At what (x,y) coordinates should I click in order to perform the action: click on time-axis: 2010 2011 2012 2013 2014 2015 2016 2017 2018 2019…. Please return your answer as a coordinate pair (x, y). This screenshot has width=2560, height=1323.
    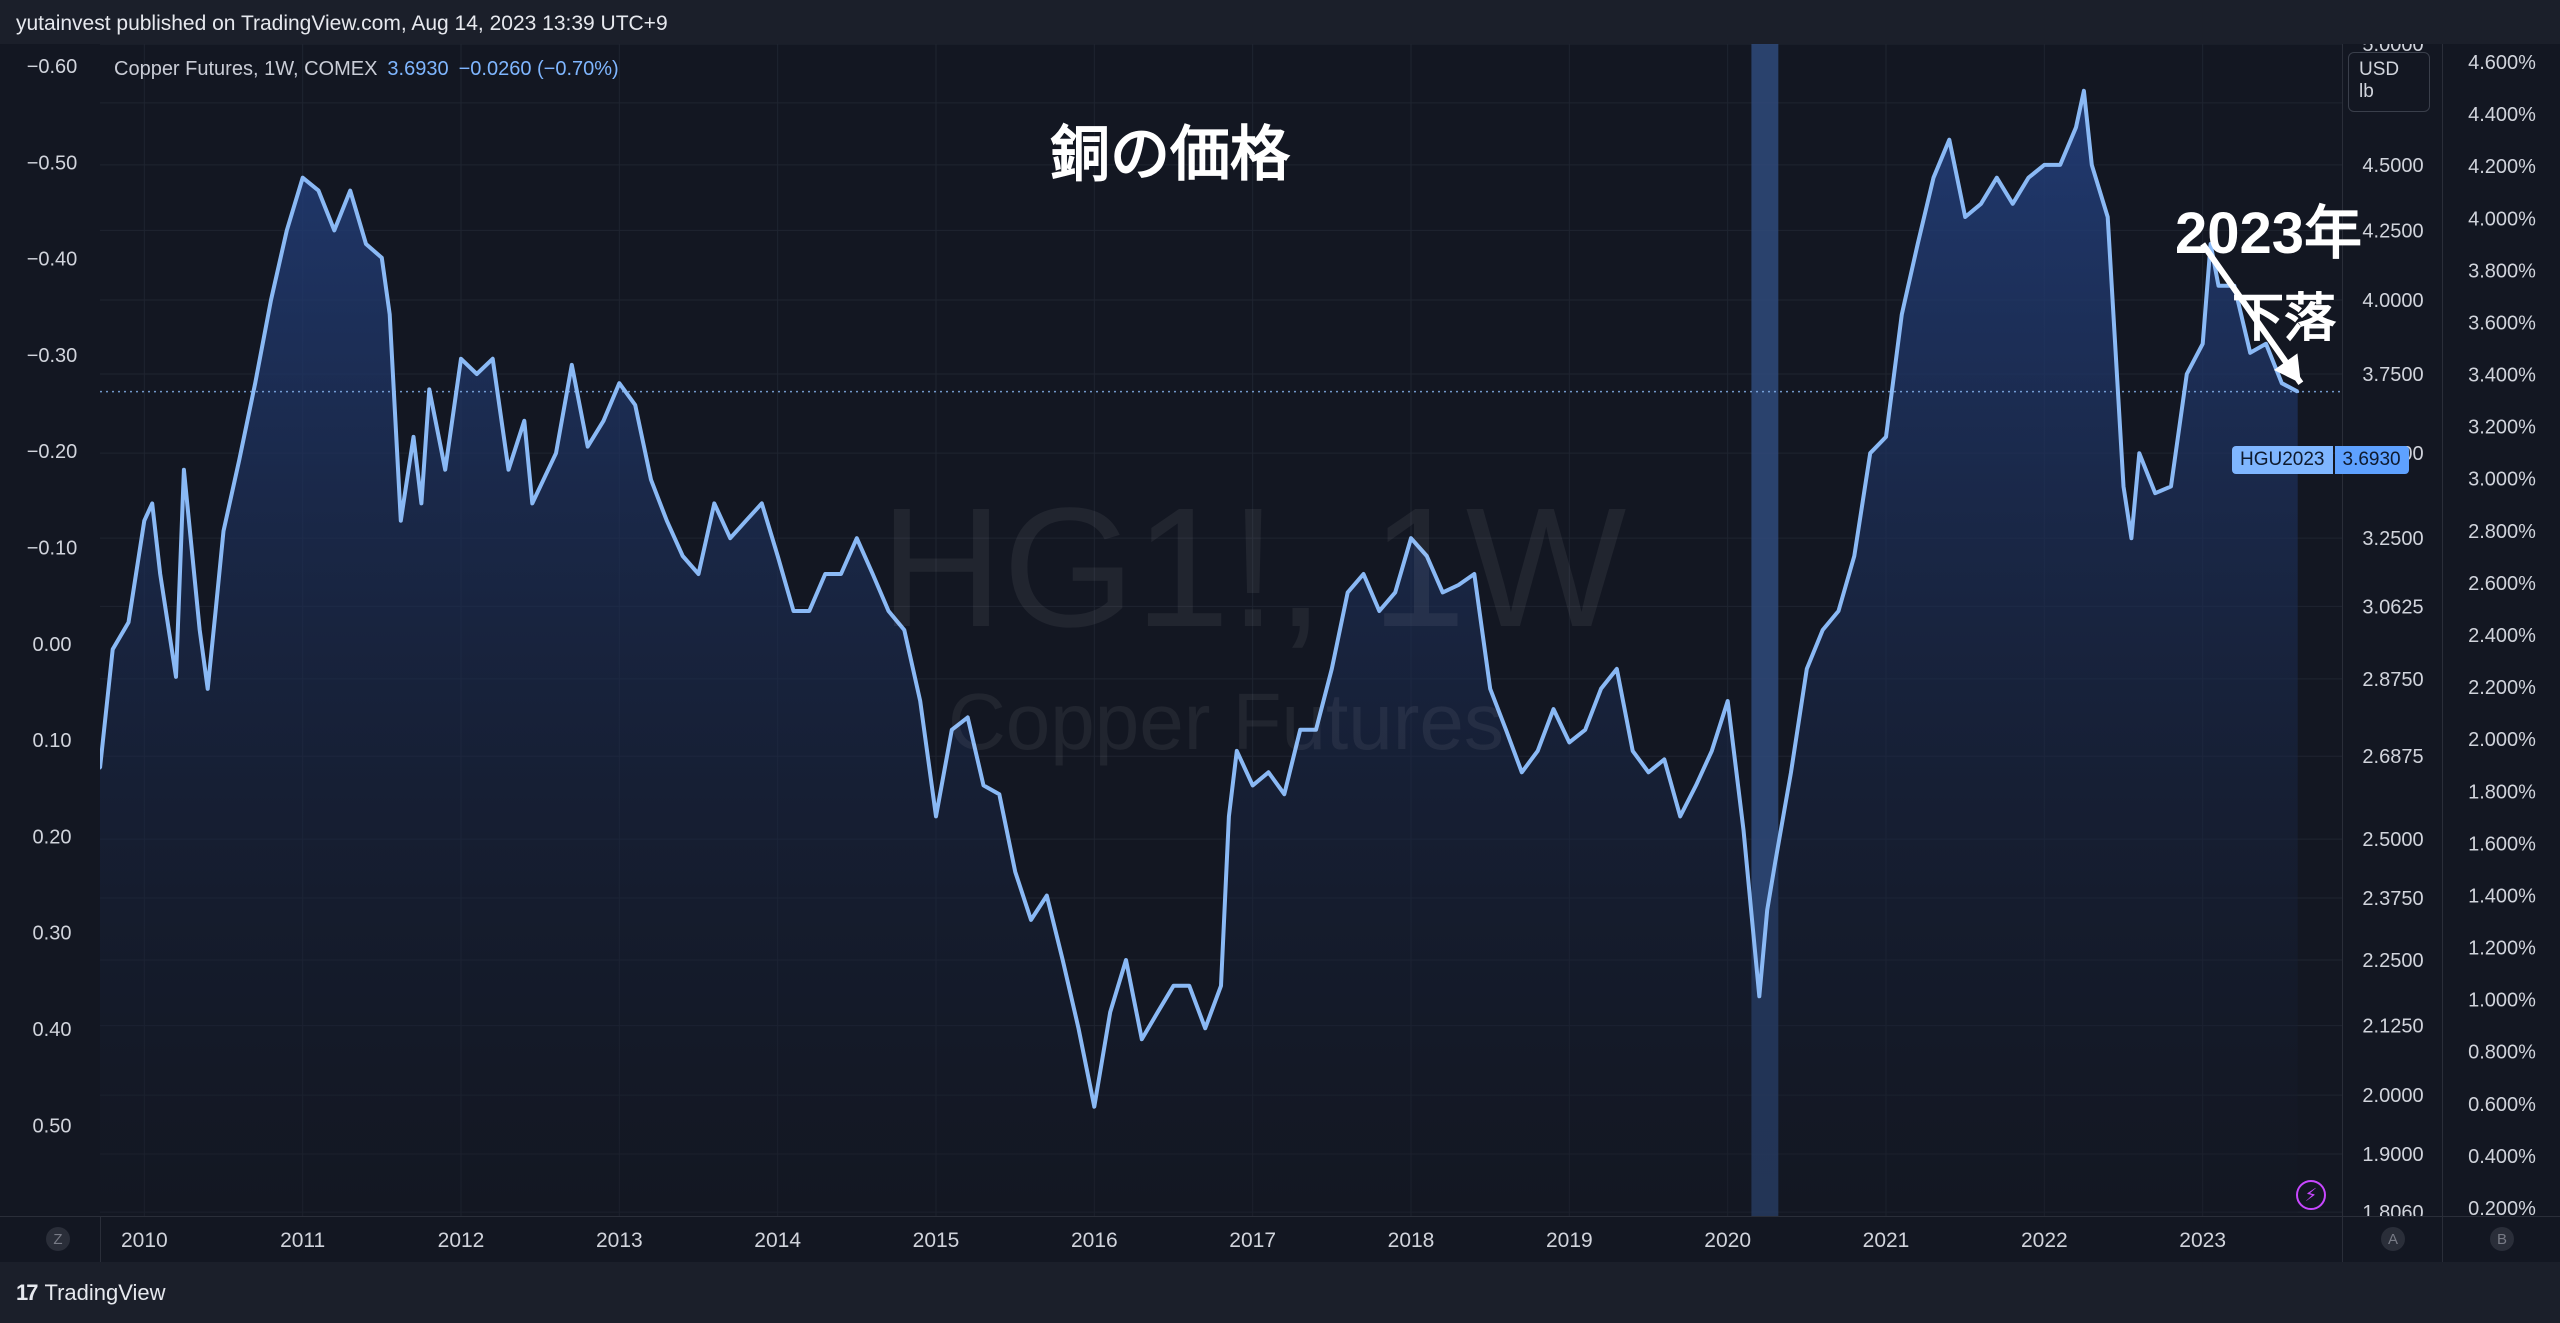
    Looking at the image, I should click on (1221, 1239).